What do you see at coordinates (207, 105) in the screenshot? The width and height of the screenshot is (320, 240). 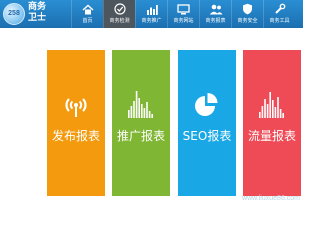 I see `pie-chart-icon` at bounding box center [207, 105].